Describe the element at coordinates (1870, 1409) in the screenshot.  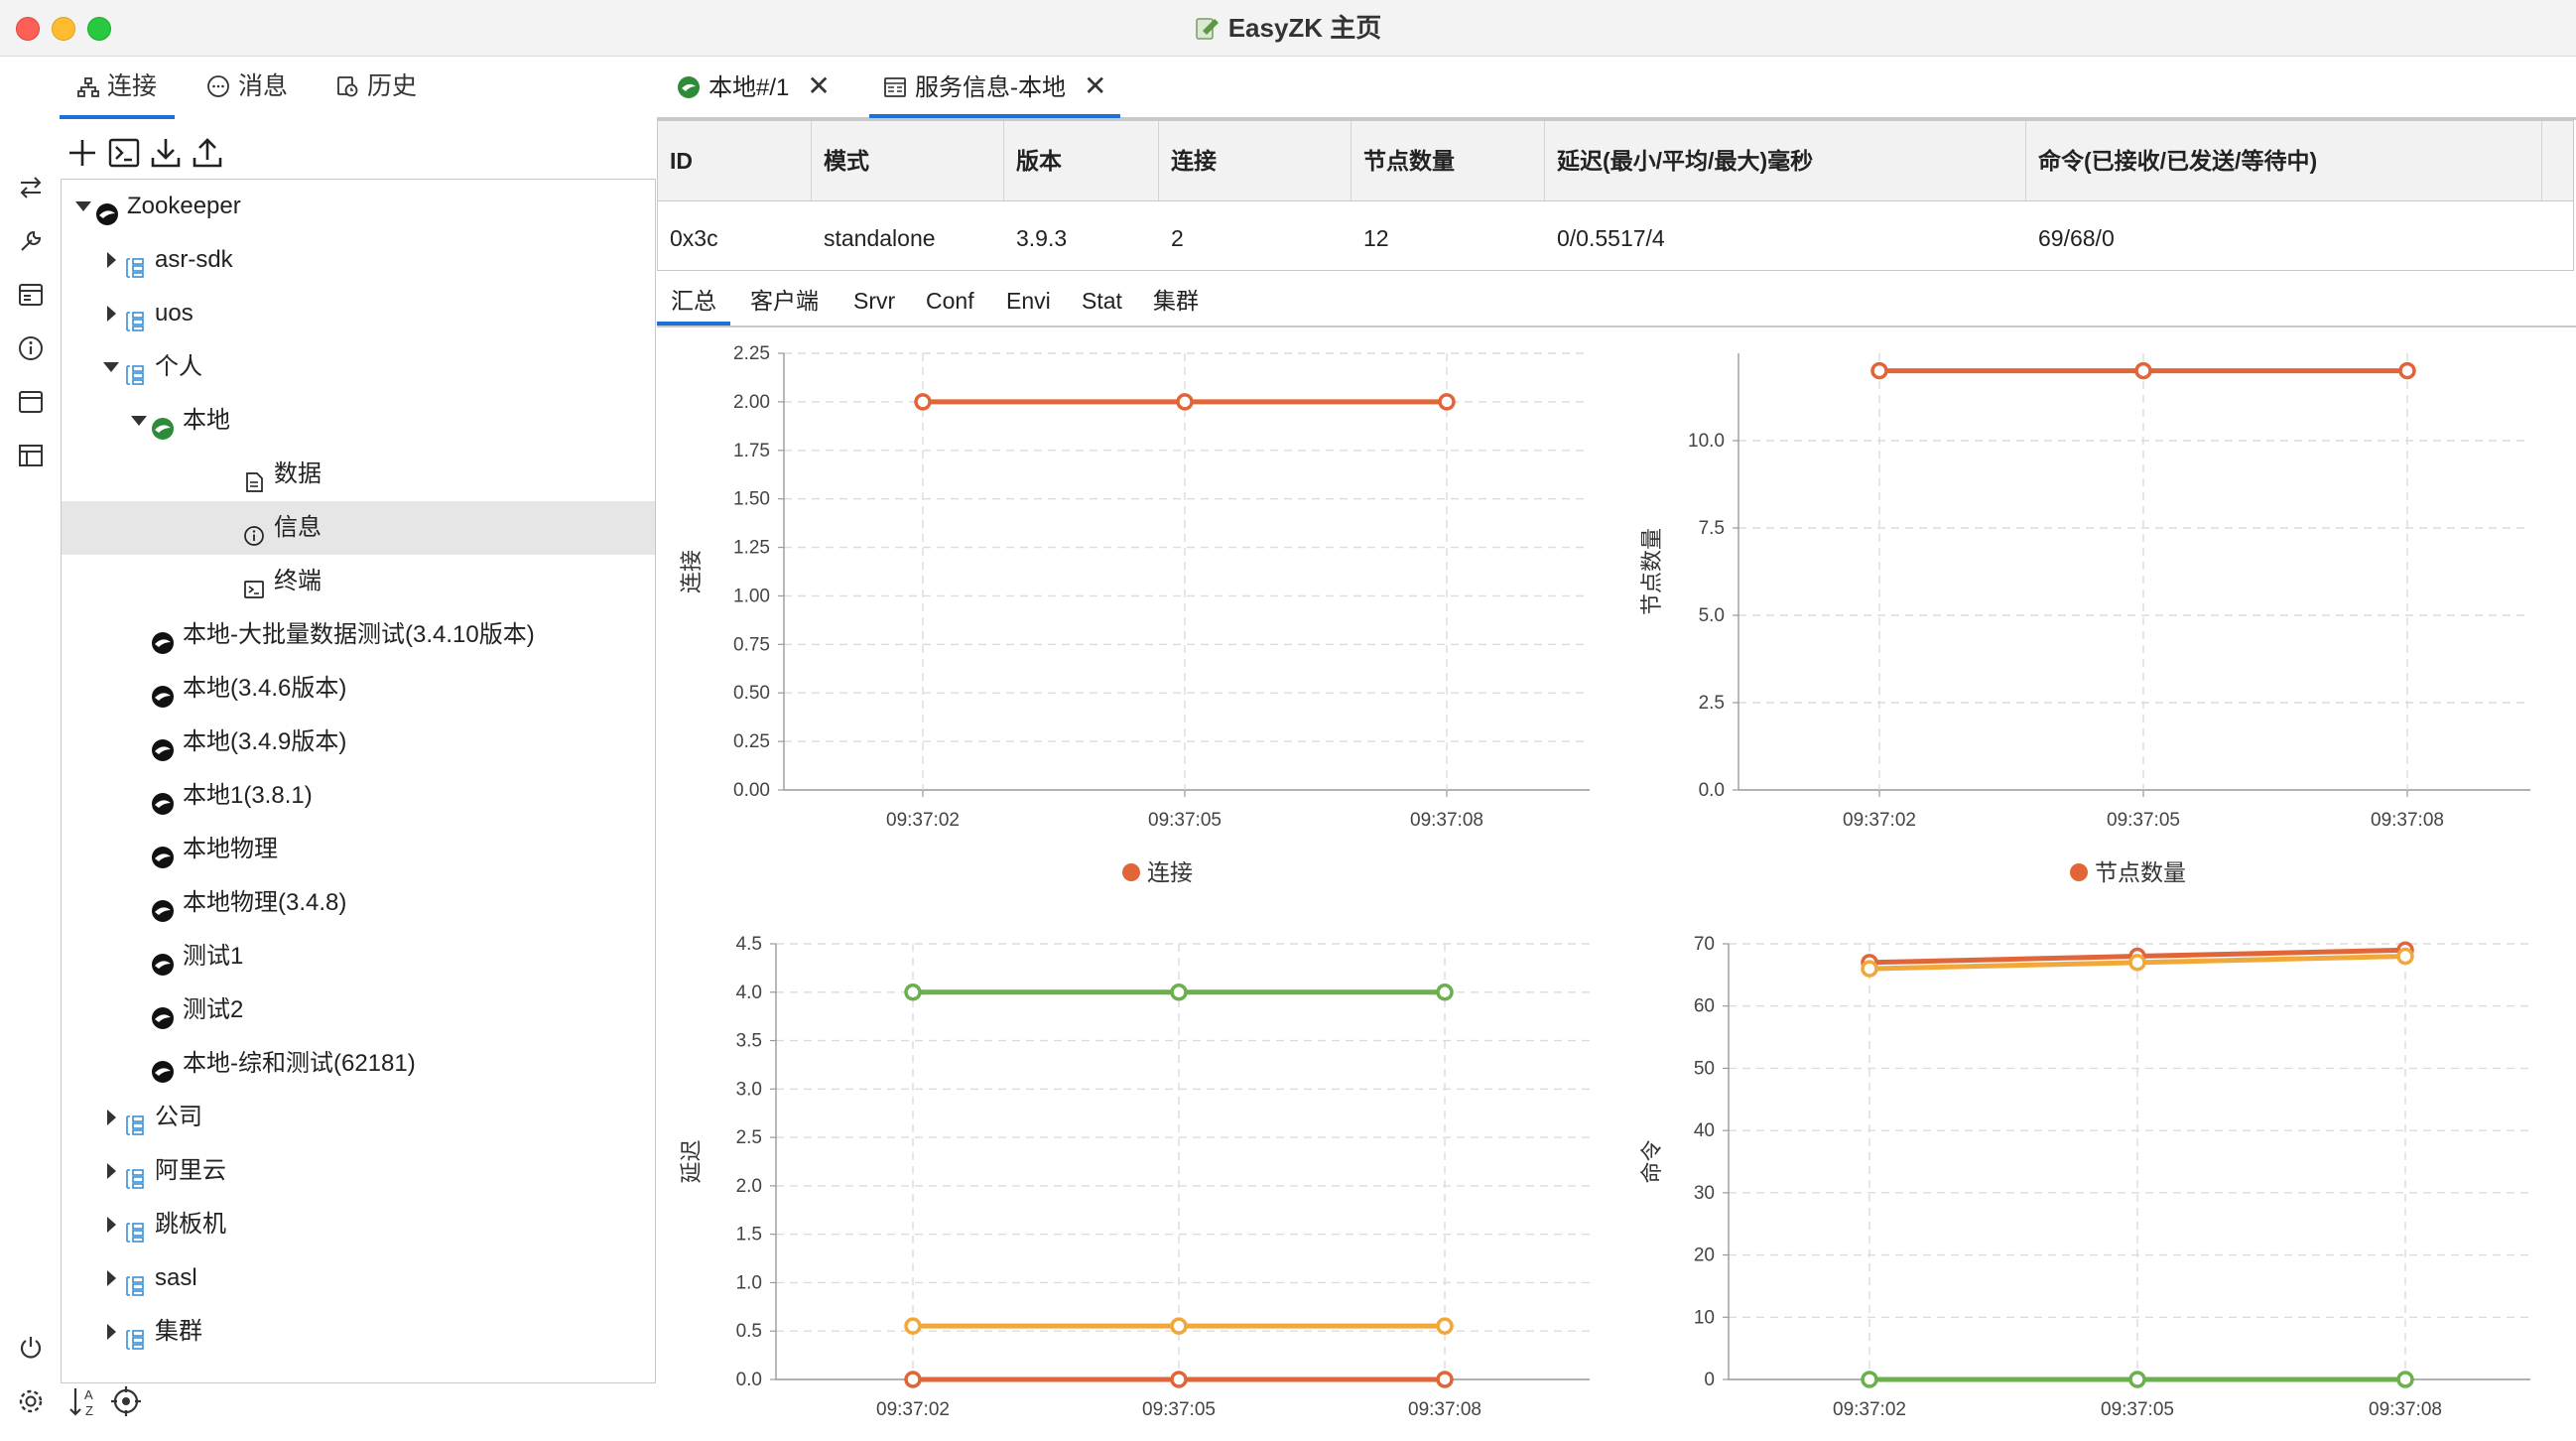
I see `x-tick-label: 09:37:02` at that location.